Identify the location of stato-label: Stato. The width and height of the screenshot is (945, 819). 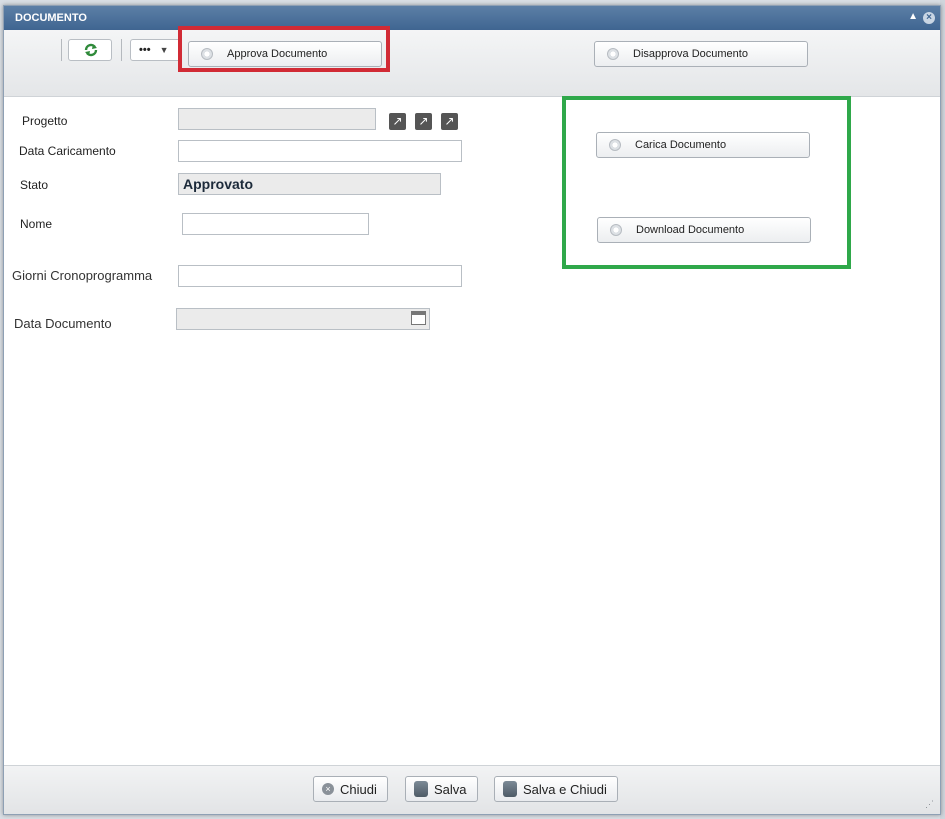
(34, 185).